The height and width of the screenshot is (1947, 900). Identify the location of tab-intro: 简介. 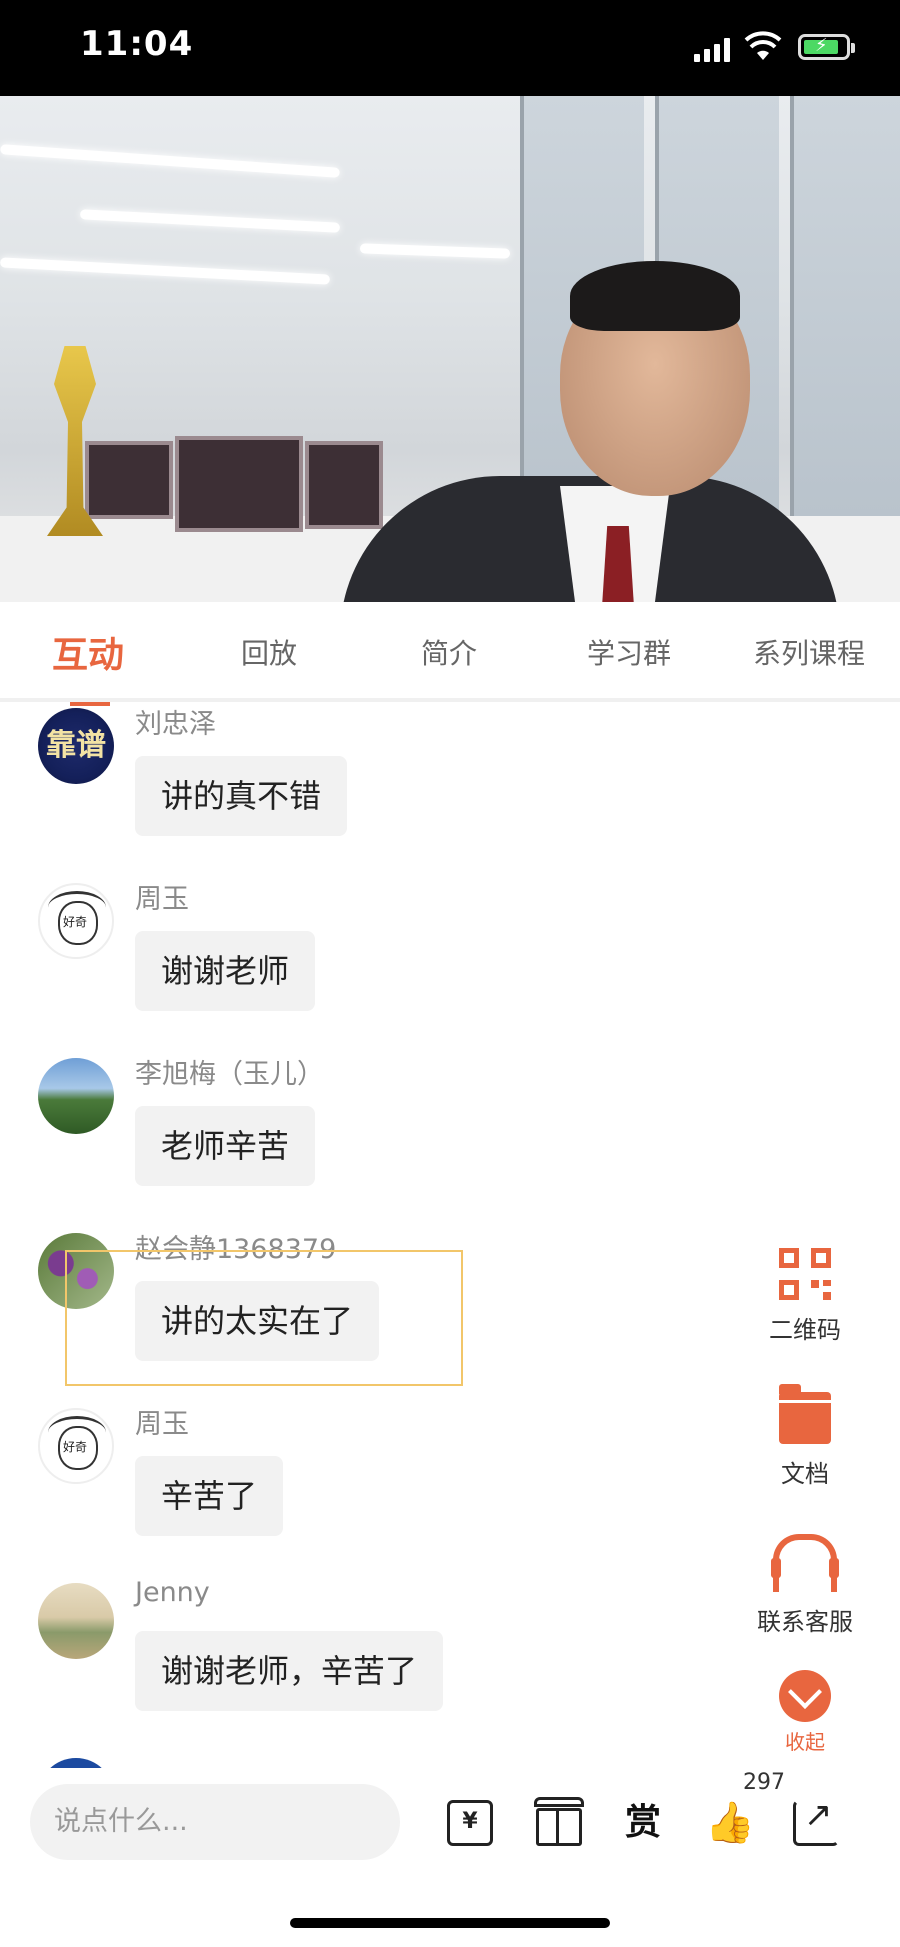
(449, 652).